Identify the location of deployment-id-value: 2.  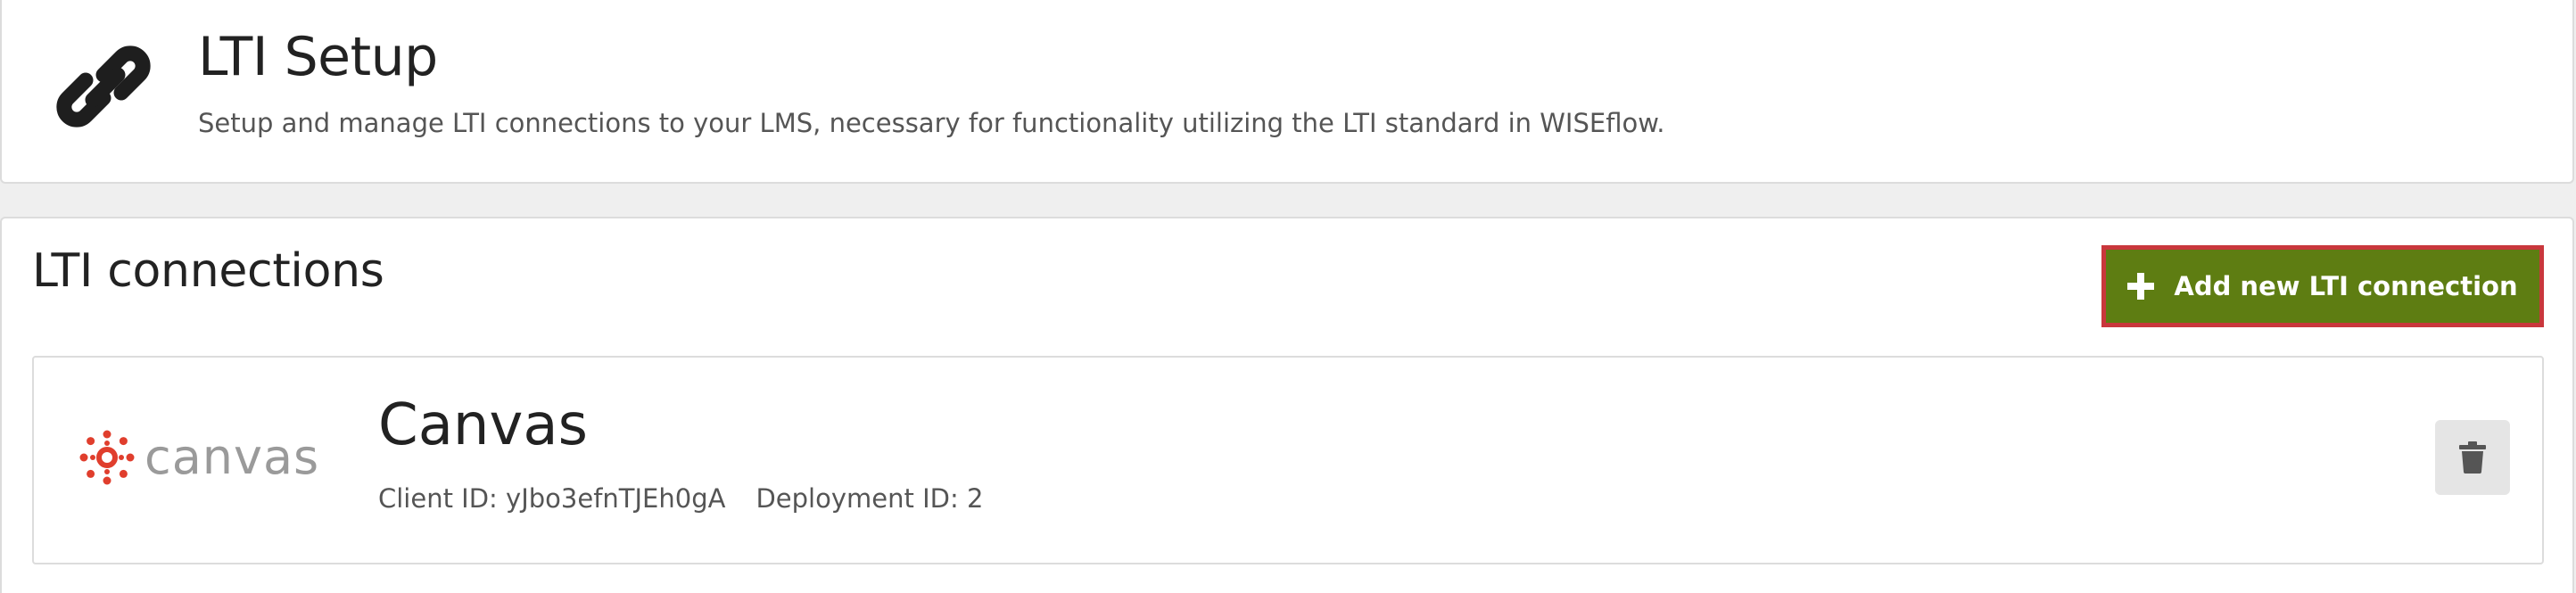
(975, 499).